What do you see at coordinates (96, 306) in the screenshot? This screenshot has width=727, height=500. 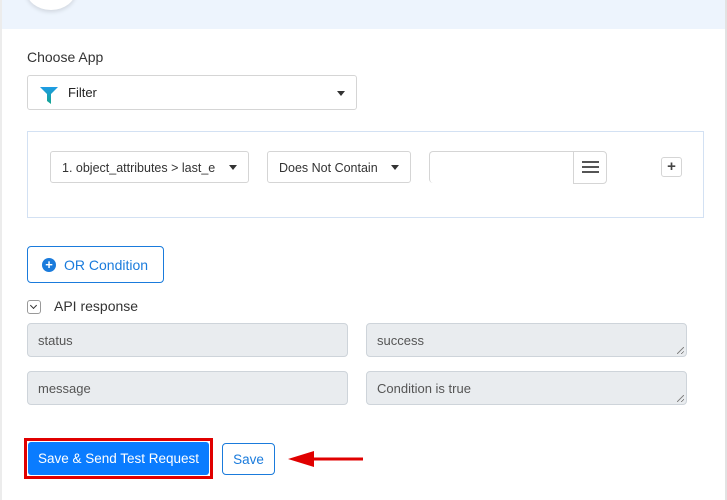 I see `api-response-label: API response` at bounding box center [96, 306].